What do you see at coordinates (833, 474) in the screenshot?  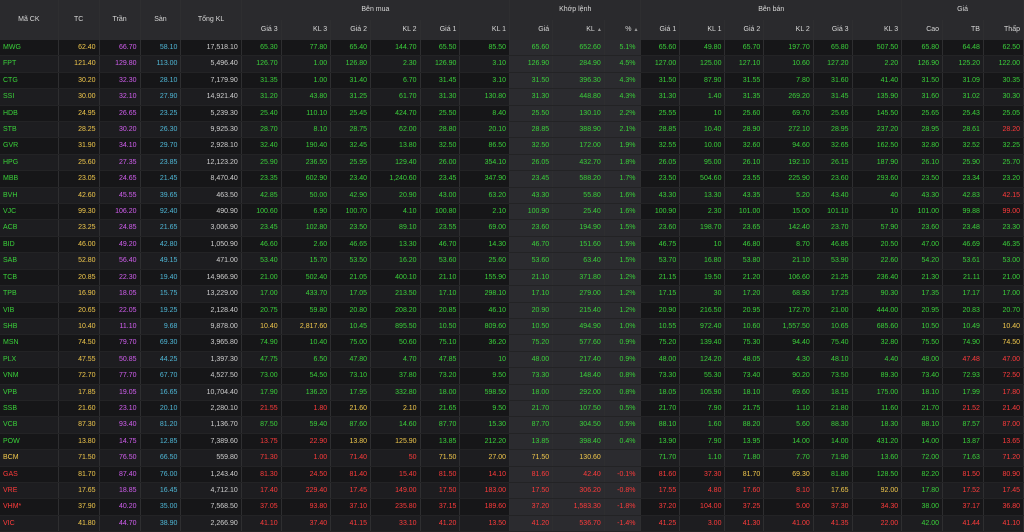 I see `ask-price-3: 81.80` at bounding box center [833, 474].